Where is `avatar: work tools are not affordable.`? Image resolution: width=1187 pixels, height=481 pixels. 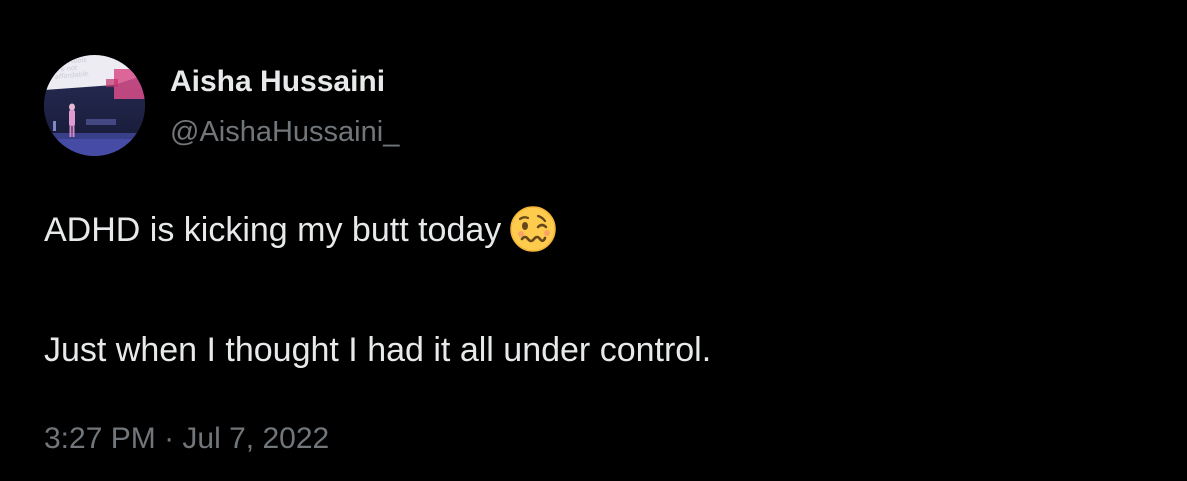 avatar: work tools are not affordable. is located at coordinates (94, 105).